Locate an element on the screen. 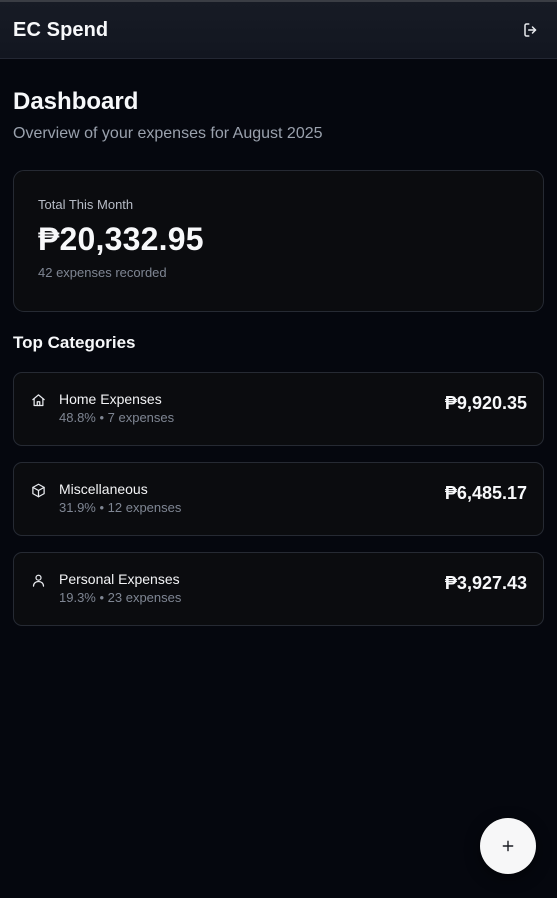 This screenshot has width=557, height=898. category-meta: 48.8% • 7 expenses is located at coordinates (117, 417).